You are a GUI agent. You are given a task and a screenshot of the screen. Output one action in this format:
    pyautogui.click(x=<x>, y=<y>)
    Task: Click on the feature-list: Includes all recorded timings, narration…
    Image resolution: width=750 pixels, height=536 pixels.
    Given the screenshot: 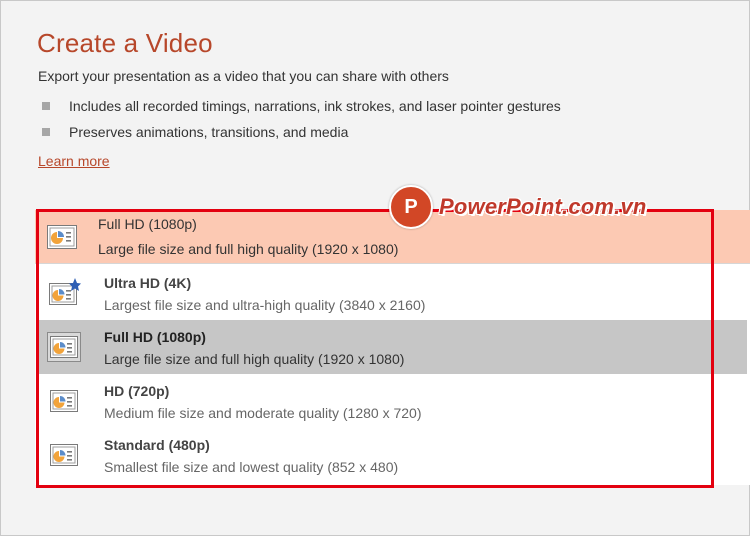 What is the action you would take?
    pyautogui.click(x=301, y=119)
    